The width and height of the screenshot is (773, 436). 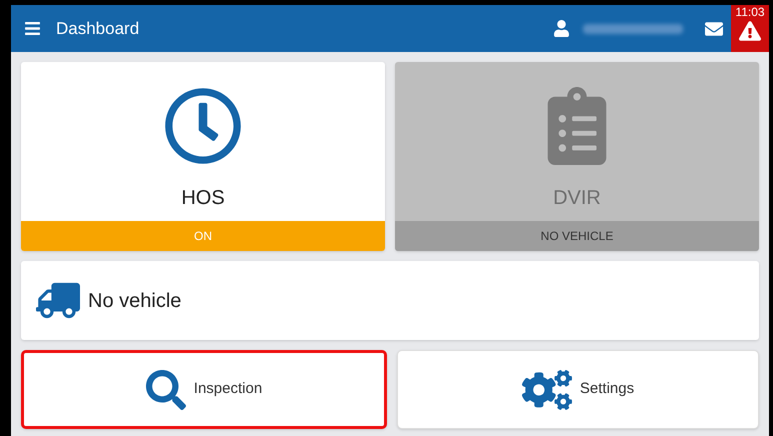 I want to click on user-icon, so click(x=561, y=28).